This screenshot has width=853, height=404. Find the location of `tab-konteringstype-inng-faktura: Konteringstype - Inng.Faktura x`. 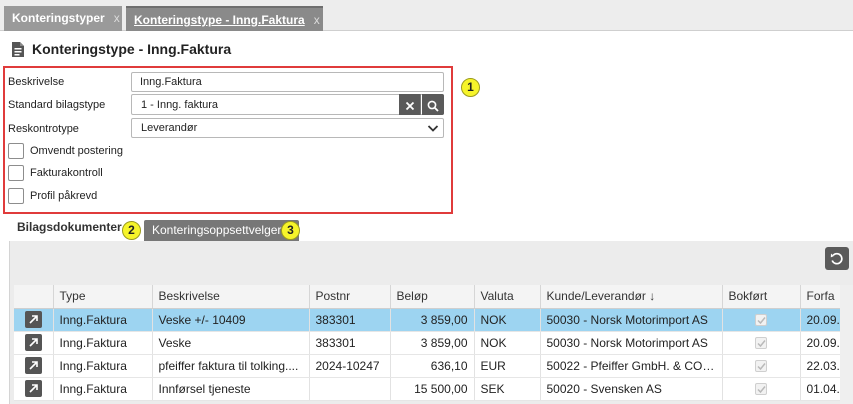

tab-konteringstype-inng-faktura: Konteringstype - Inng.Faktura x is located at coordinates (224, 18).